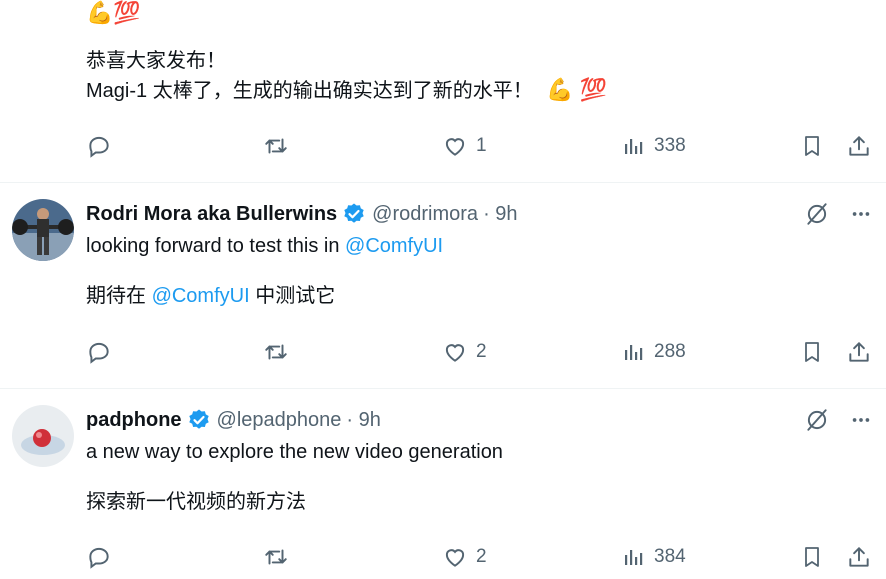  Describe the element at coordinates (292, 296) in the screenshot. I see `post-2-cn-suffix: 中测试它` at that location.